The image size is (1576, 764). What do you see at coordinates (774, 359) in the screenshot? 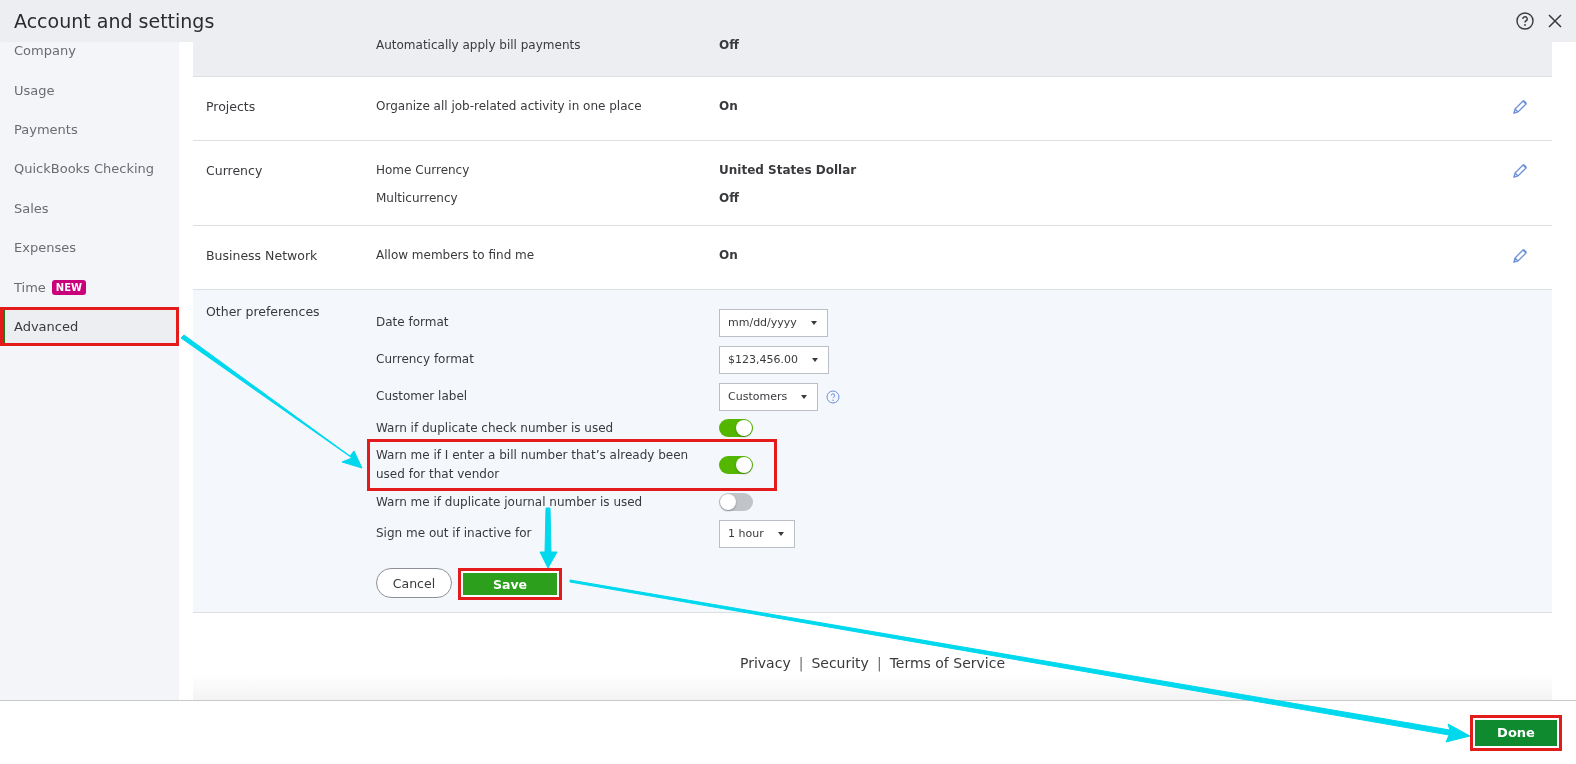
I see `dropdown: $123,456.00` at bounding box center [774, 359].